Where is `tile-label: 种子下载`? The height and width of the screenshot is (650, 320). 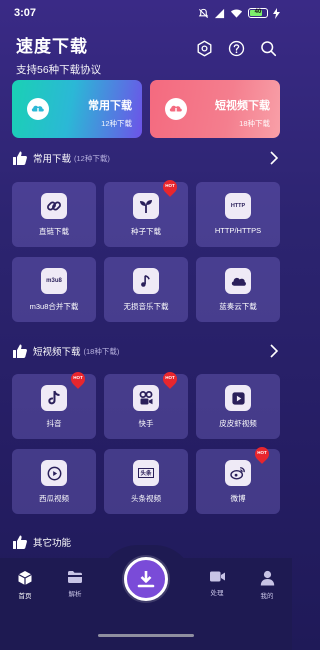 tile-label: 种子下载 is located at coordinates (146, 231).